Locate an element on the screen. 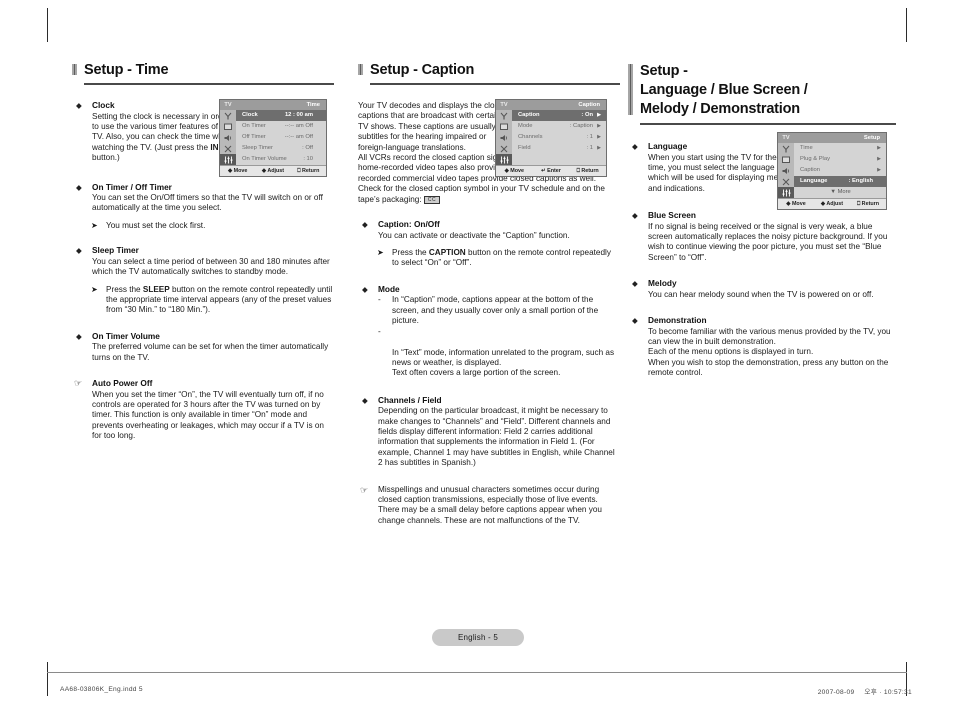 The height and width of the screenshot is (704, 954). footer-filename: AA68-03806K_Eng.indd 5 is located at coordinates (101, 689).